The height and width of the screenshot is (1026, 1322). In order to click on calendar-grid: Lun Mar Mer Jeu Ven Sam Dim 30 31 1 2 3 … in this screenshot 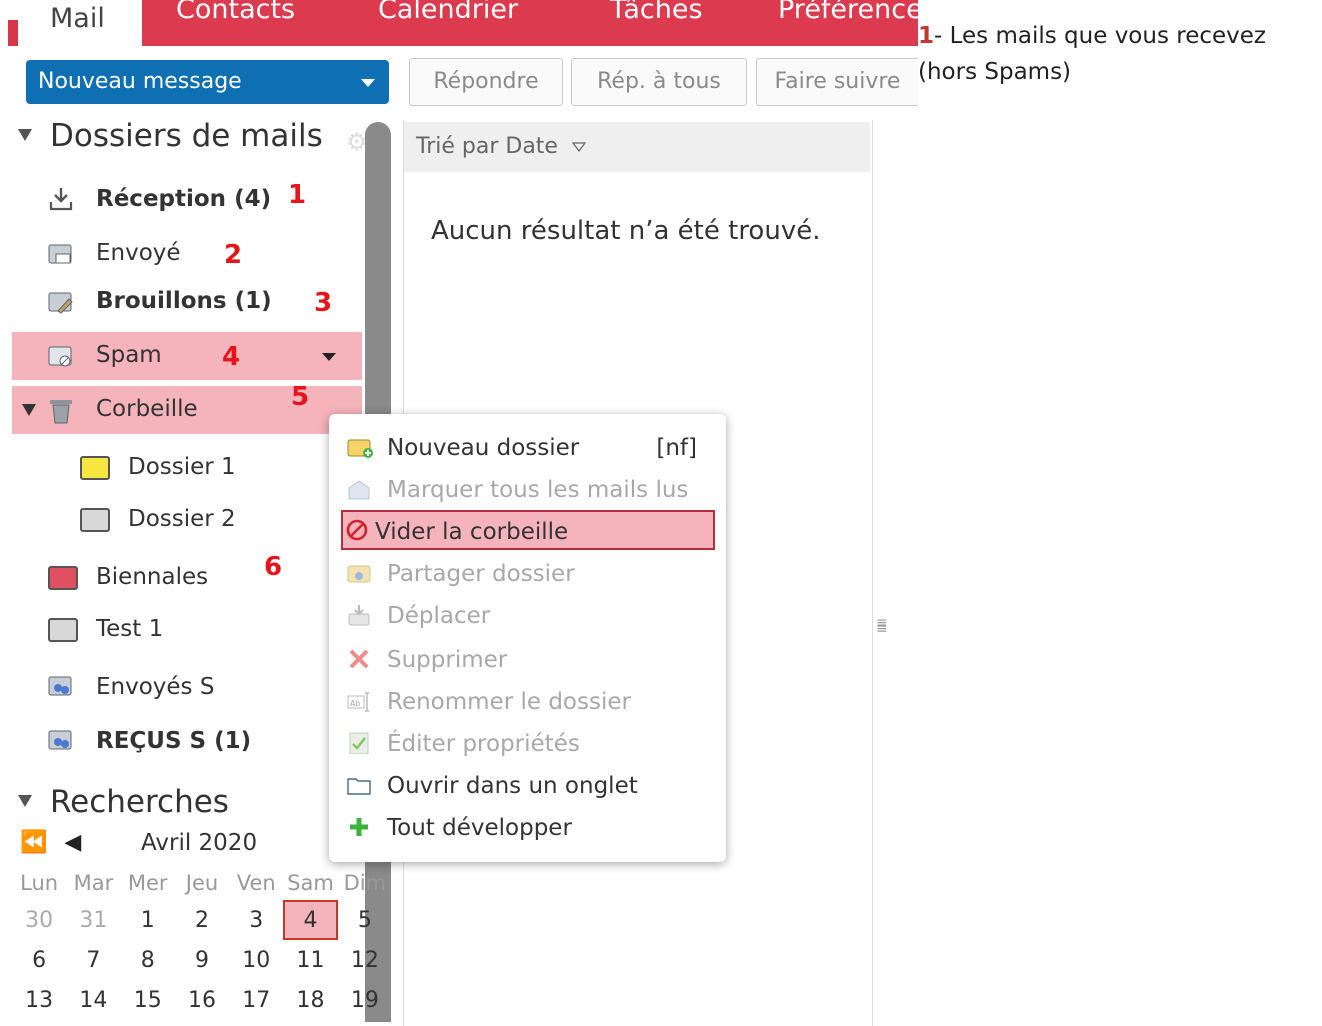, I will do `click(202, 943)`.